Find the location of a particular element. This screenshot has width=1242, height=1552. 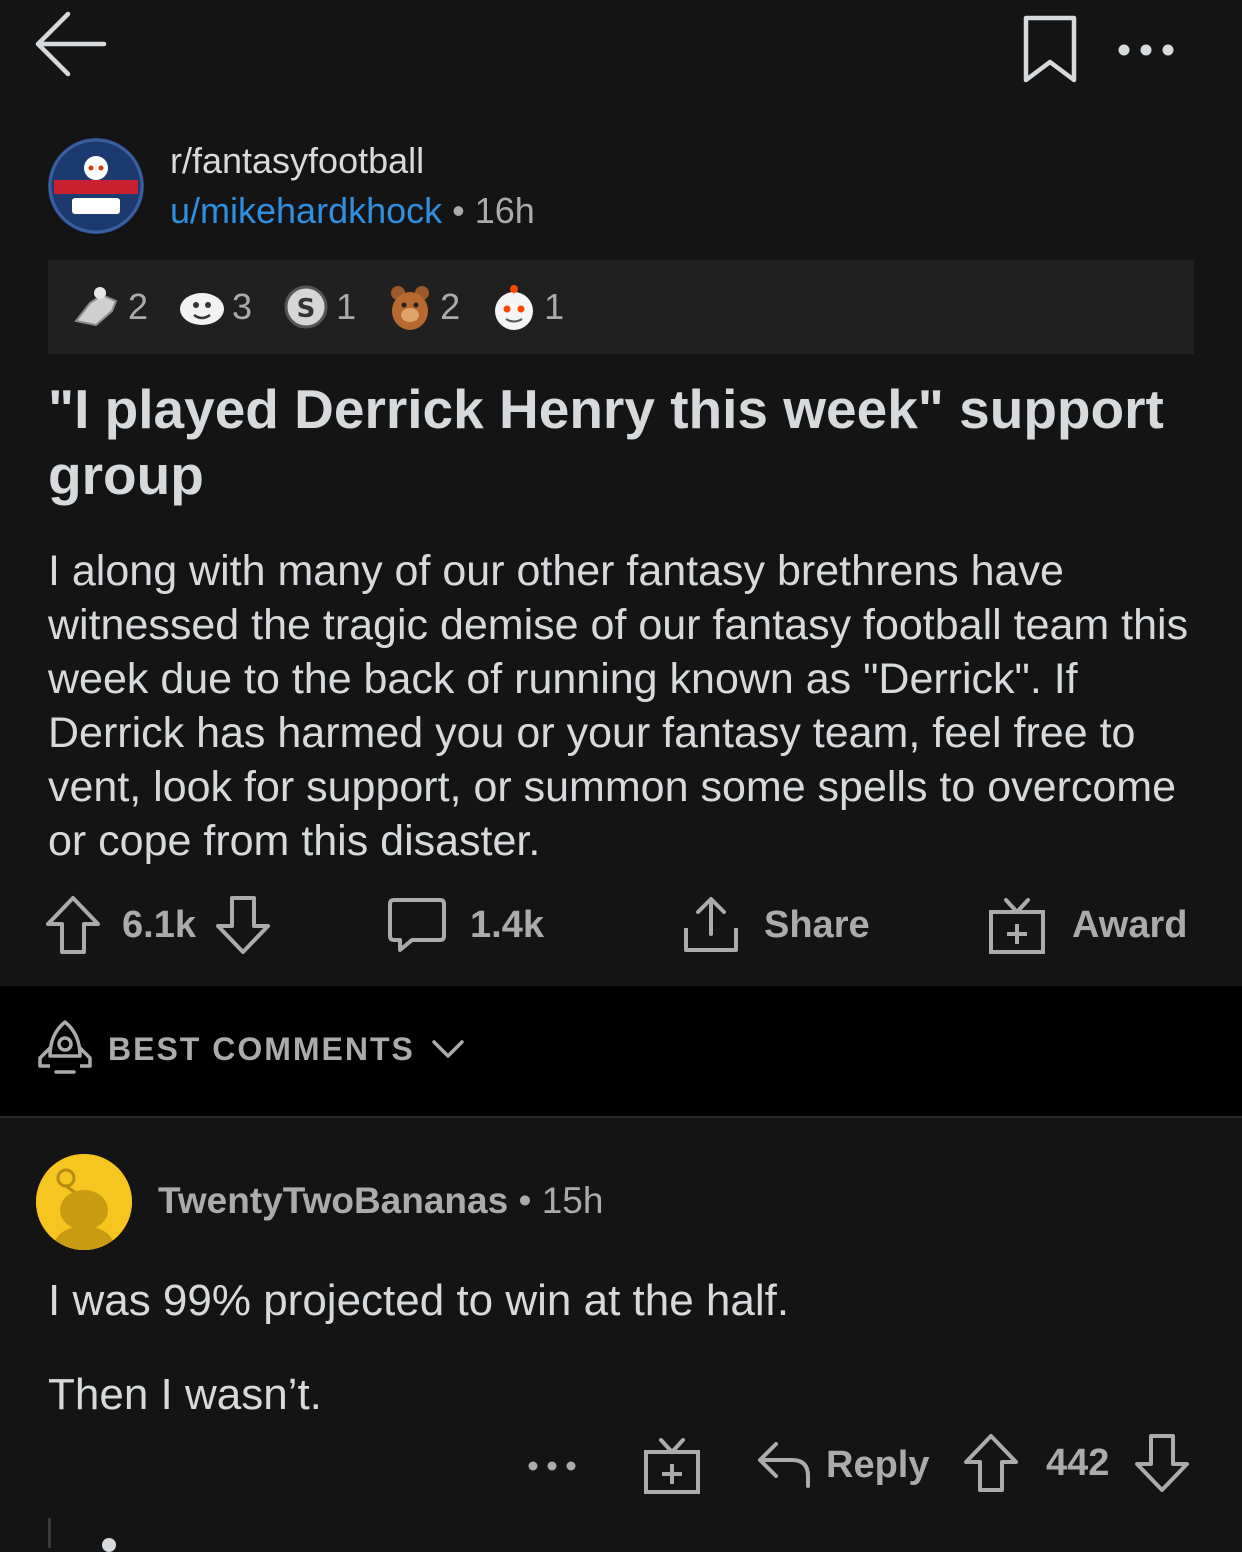

comment-age: • 15h is located at coordinates (556, 1200).